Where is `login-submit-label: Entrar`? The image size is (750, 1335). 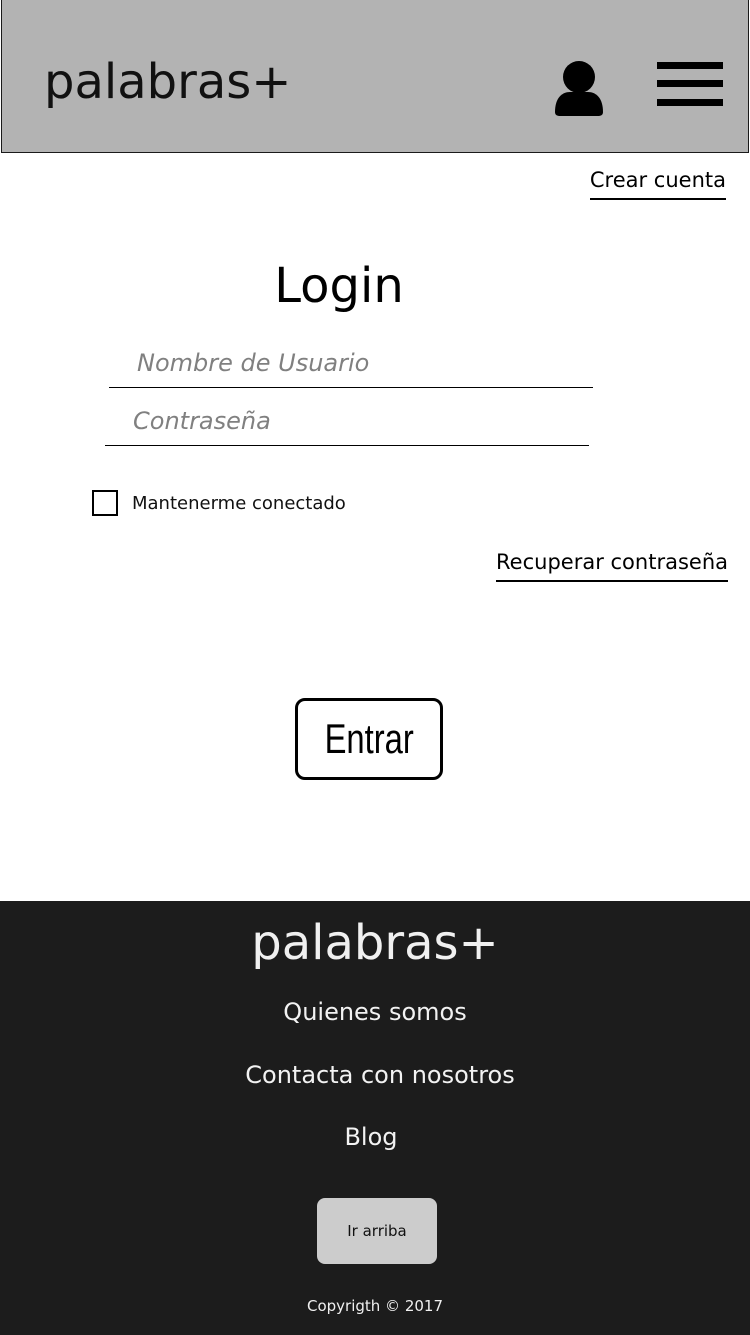
login-submit-label: Entrar is located at coordinates (369, 738).